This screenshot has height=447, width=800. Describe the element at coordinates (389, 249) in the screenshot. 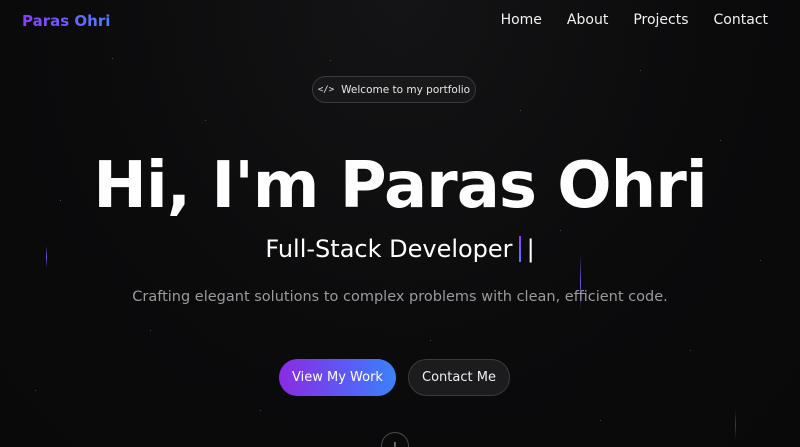

I see `role-text: Full-Stack Developer` at that location.